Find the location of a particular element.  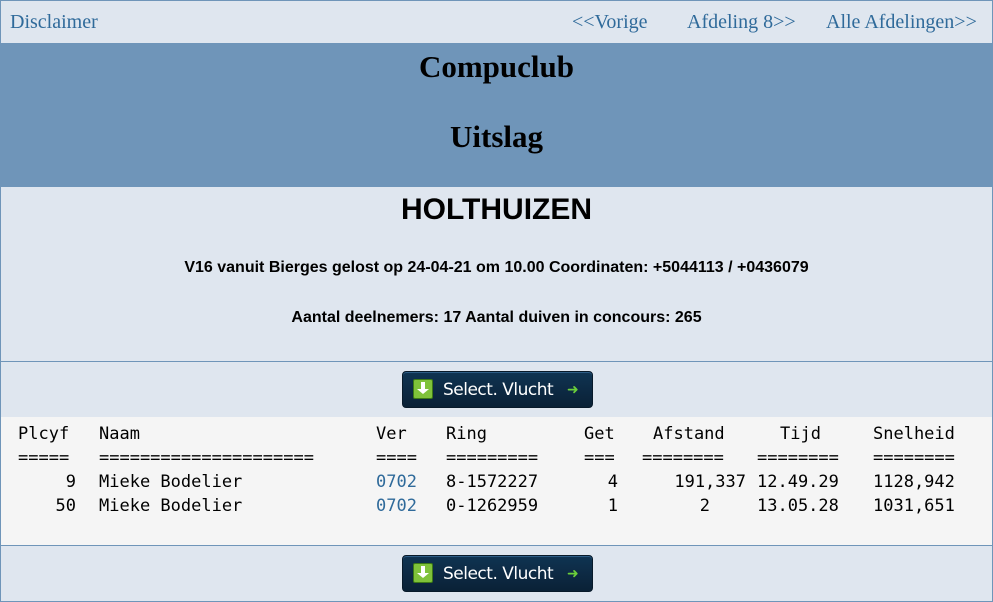

row1-get: 4 is located at coordinates (612, 482).